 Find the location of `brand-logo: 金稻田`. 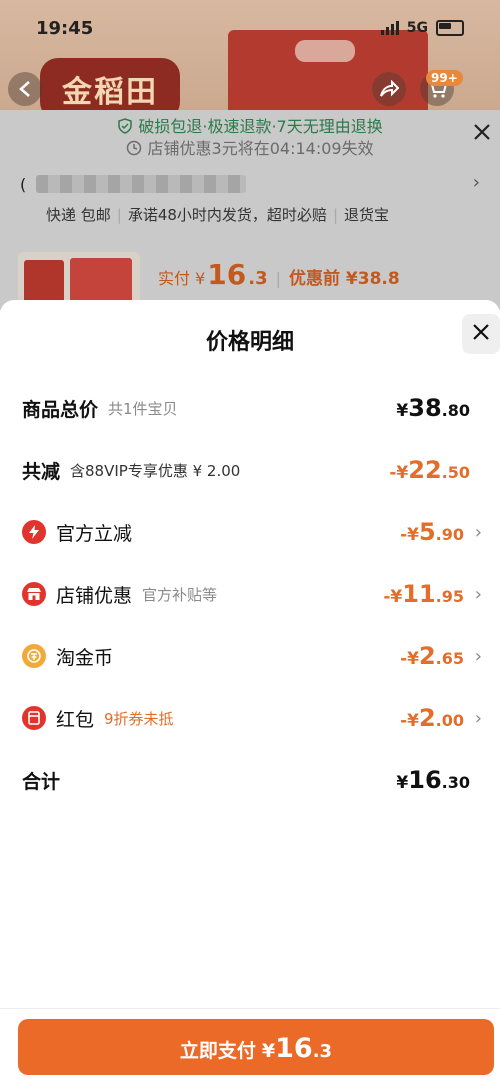

brand-logo: 金稻田 is located at coordinates (110, 84).